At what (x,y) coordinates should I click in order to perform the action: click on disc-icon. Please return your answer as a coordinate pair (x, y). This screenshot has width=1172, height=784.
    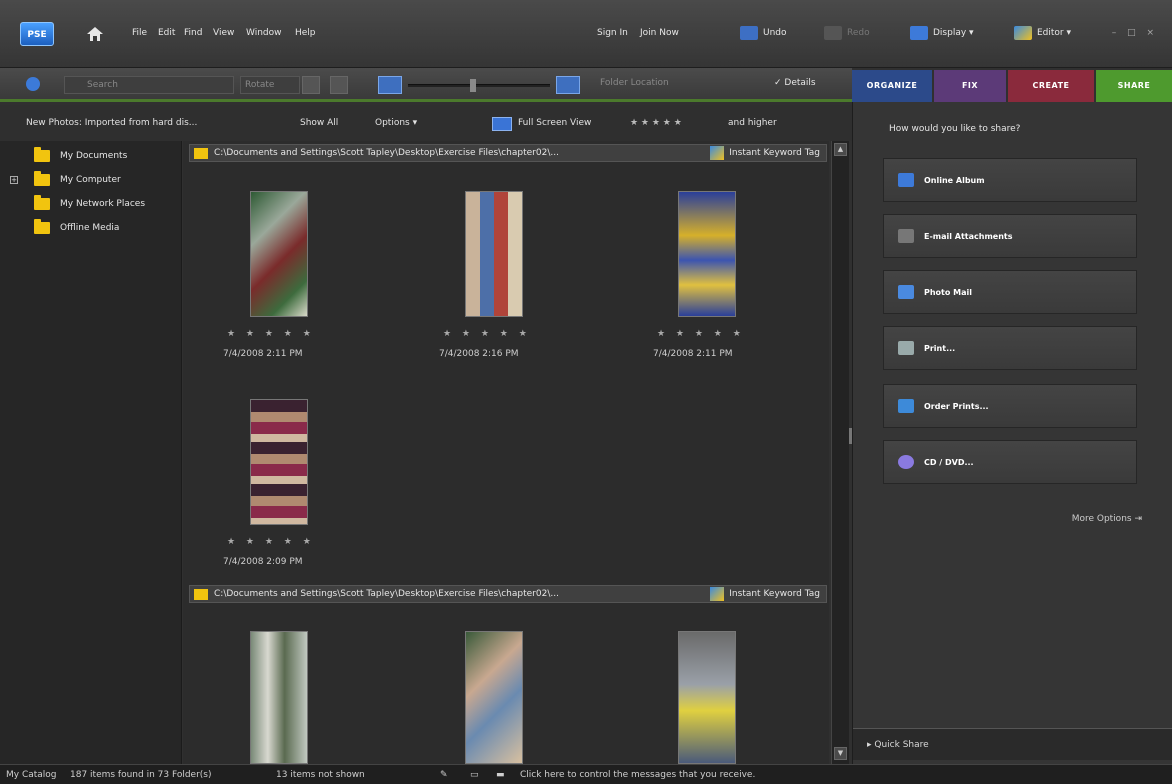
    Looking at the image, I should click on (906, 462).